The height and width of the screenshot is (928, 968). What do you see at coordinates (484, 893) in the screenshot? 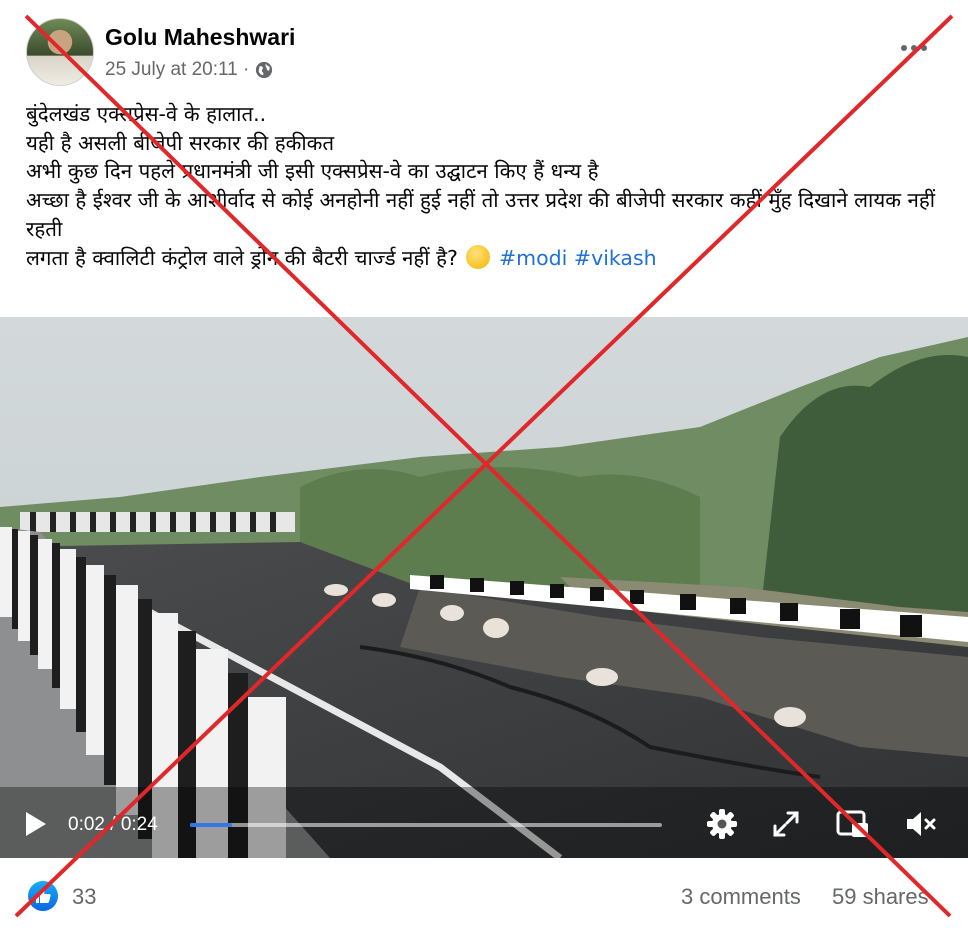
I see `post-footer: 33 3 comments 59 shares` at bounding box center [484, 893].